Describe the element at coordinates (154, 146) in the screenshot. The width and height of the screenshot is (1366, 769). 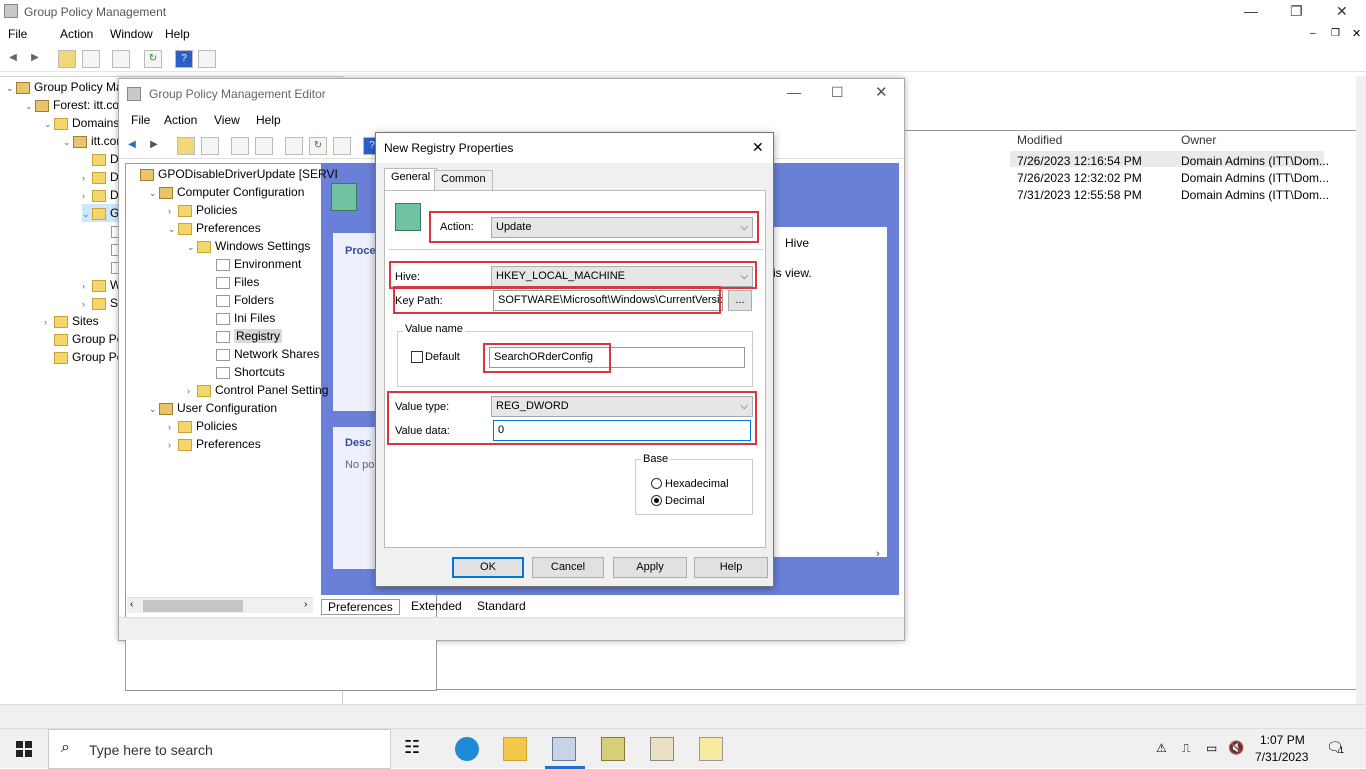
I see `gpme-forward-icon: ▶` at that location.